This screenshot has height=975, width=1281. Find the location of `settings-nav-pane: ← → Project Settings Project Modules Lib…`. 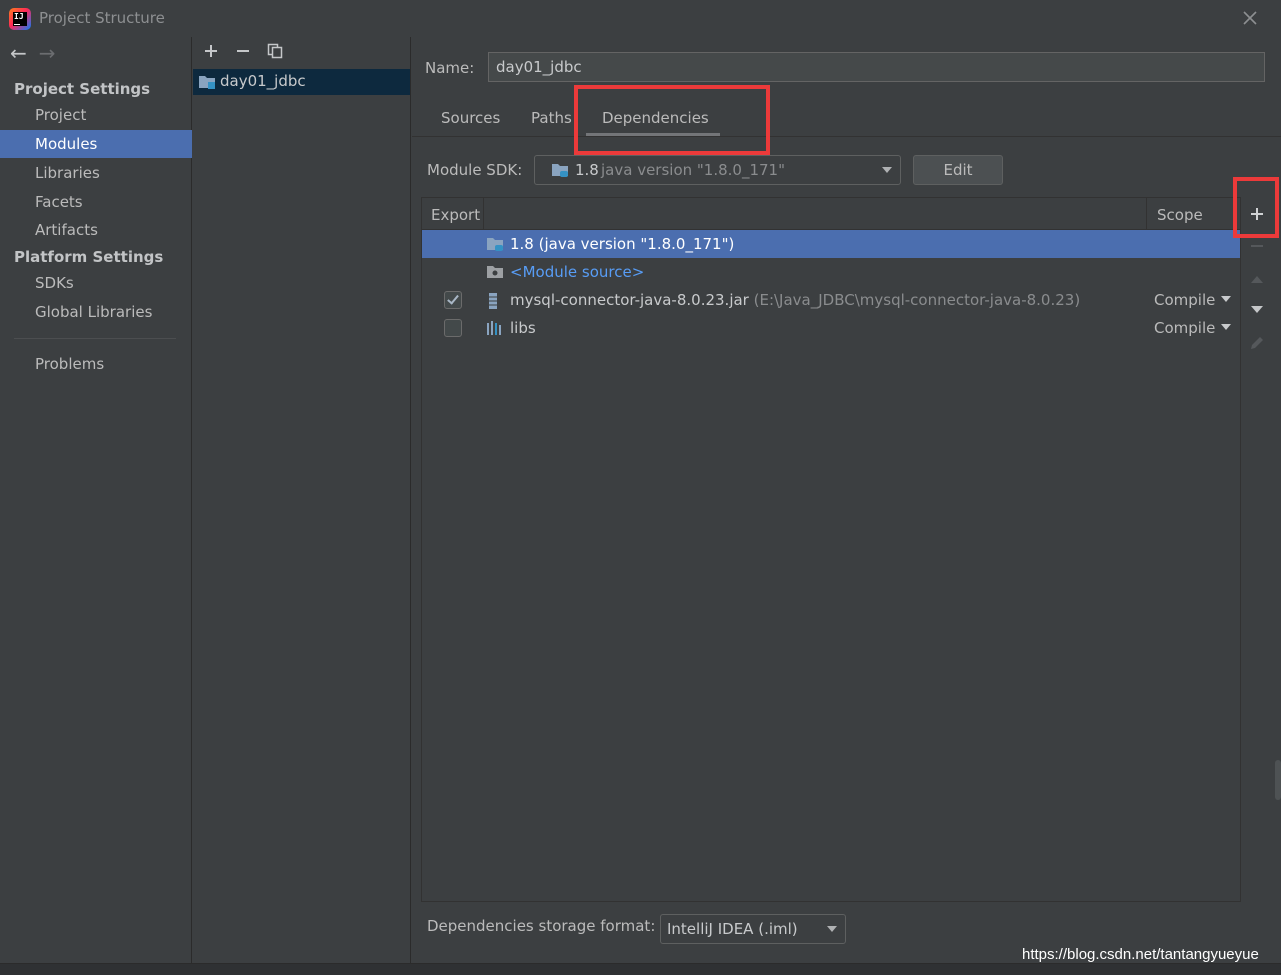

settings-nav-pane: ← → Project Settings Project Modules Lib… is located at coordinates (96, 500).